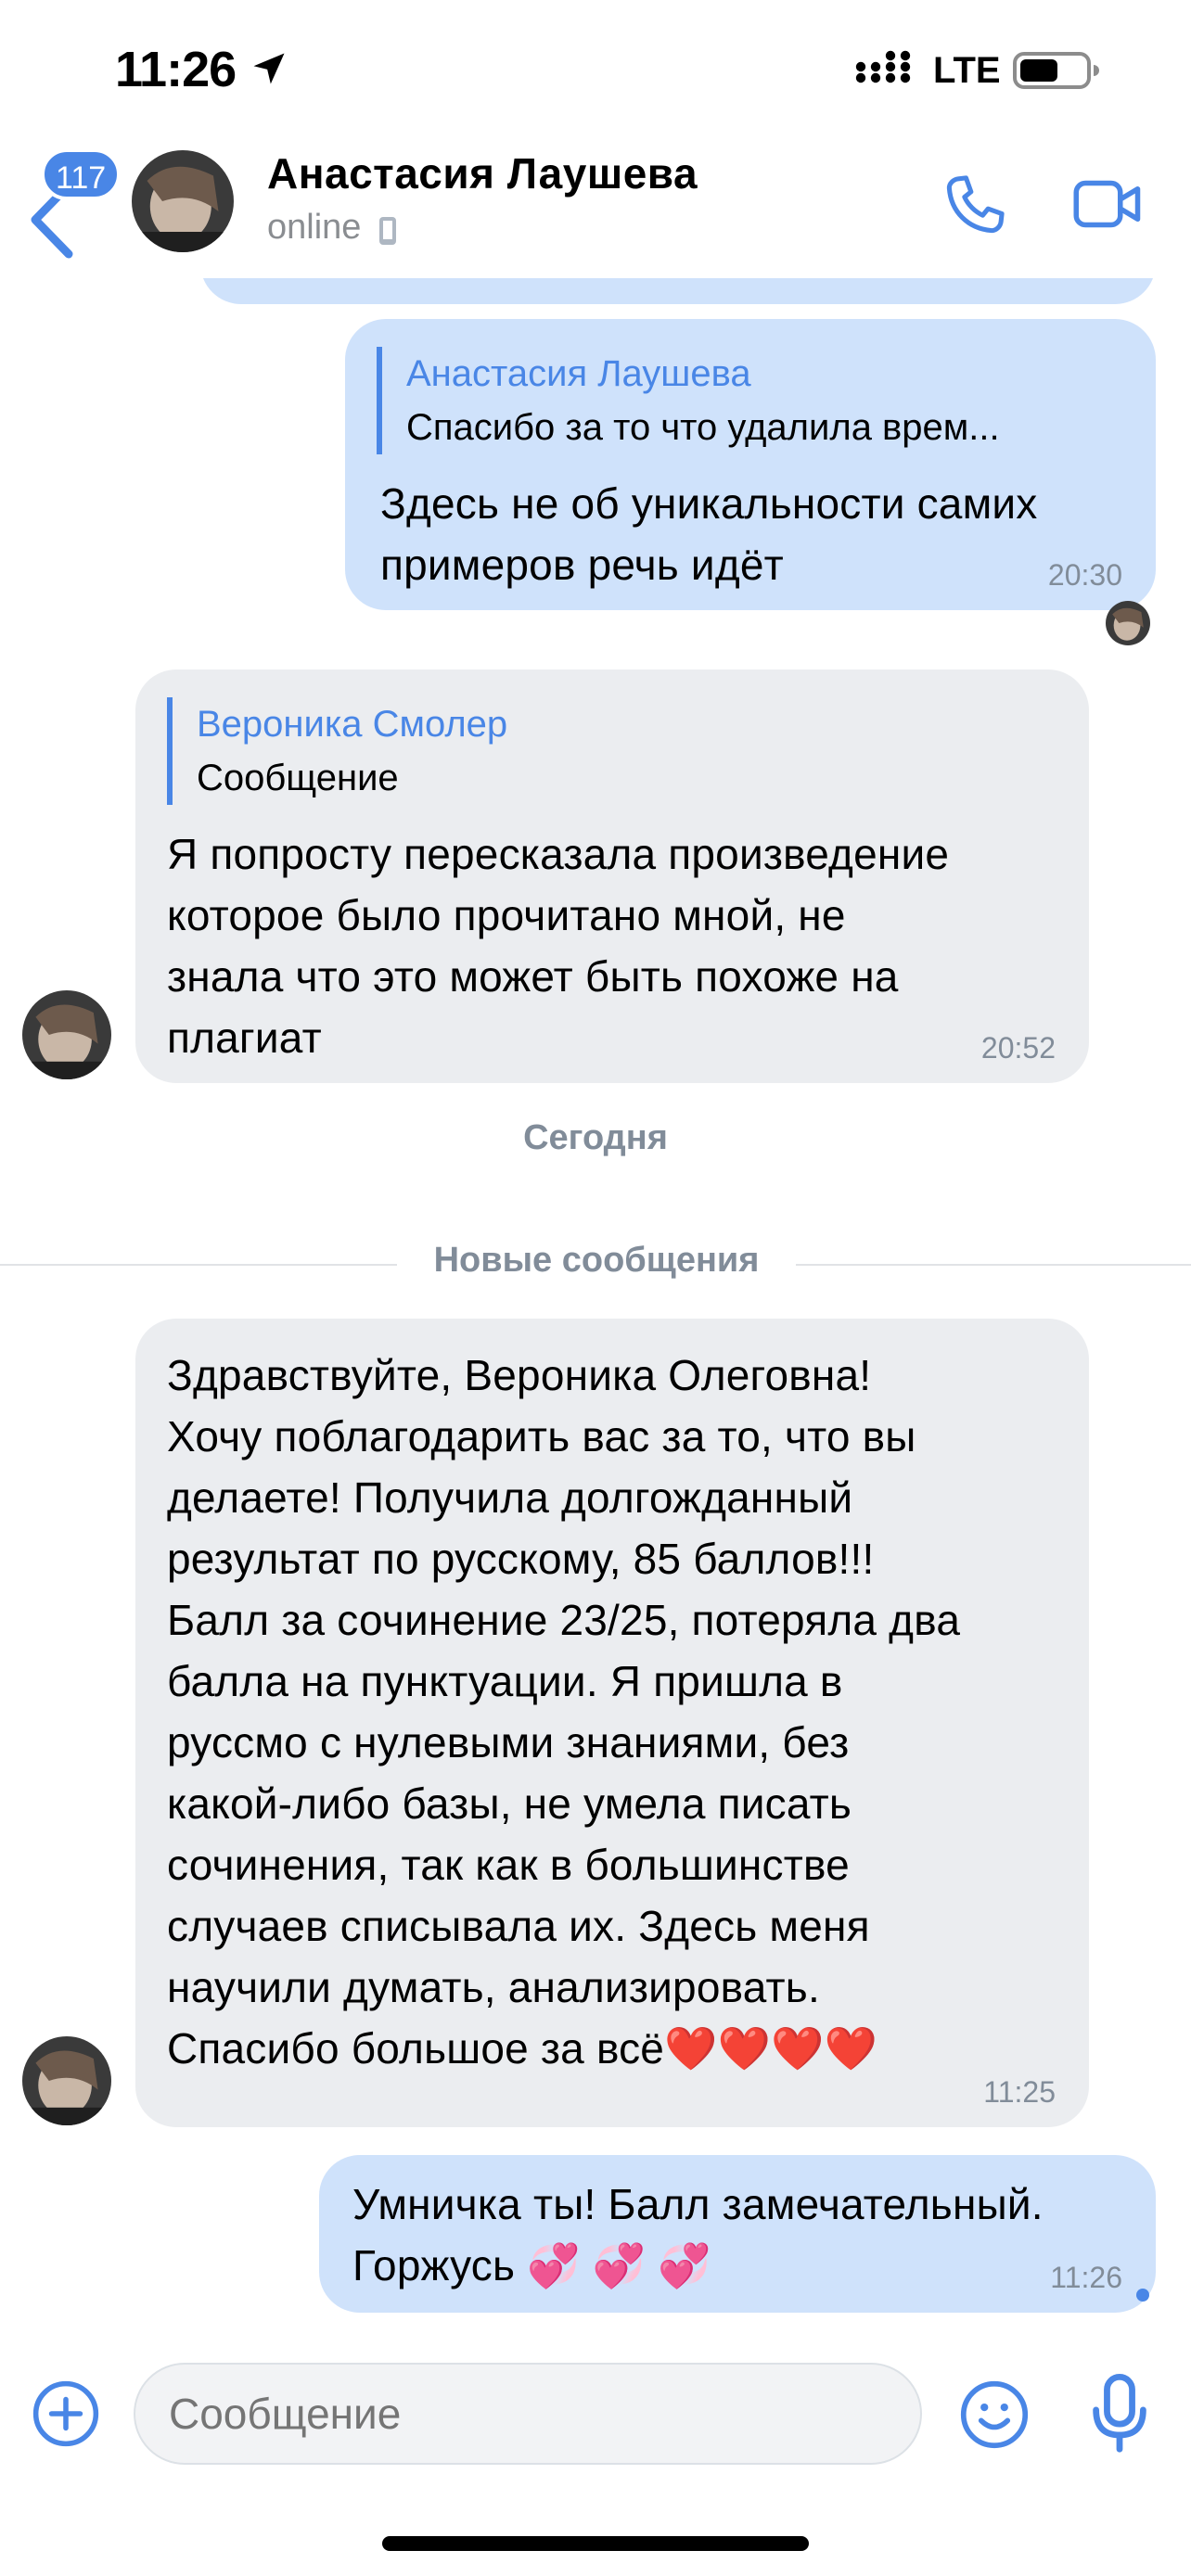 This screenshot has width=1191, height=2576. Describe the element at coordinates (522, 2048) in the screenshot. I see `message-line: Спасибо большое за всё❤️❤️❤️❤️` at that location.